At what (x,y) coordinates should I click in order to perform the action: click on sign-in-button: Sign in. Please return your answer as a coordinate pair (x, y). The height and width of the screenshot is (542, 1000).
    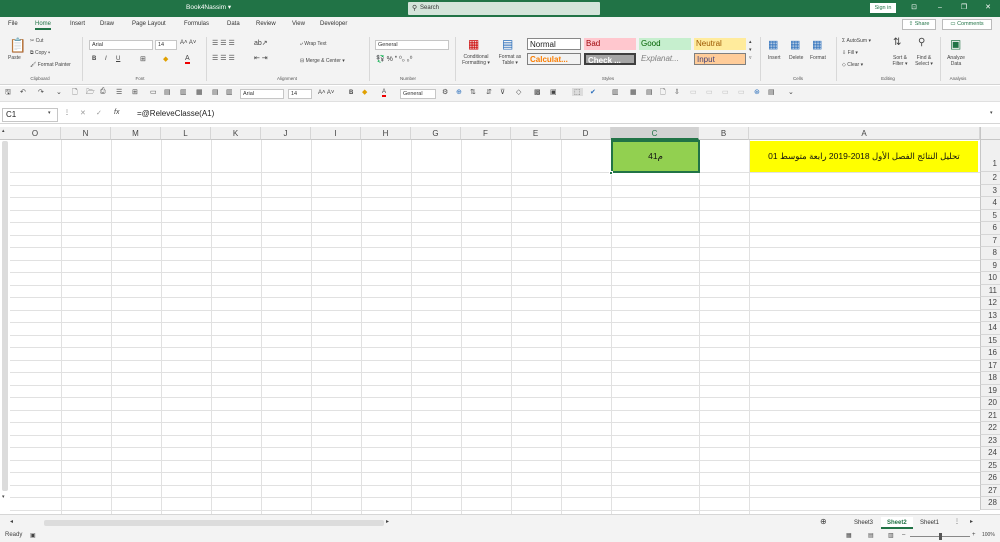
    Looking at the image, I should click on (883, 8).